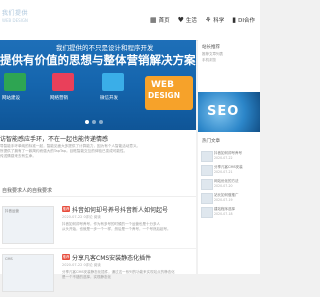 This screenshot has width=320, height=297. What do you see at coordinates (211, 141) in the screenshot?
I see `hot-articles-title: 热门文章` at bounding box center [211, 141].